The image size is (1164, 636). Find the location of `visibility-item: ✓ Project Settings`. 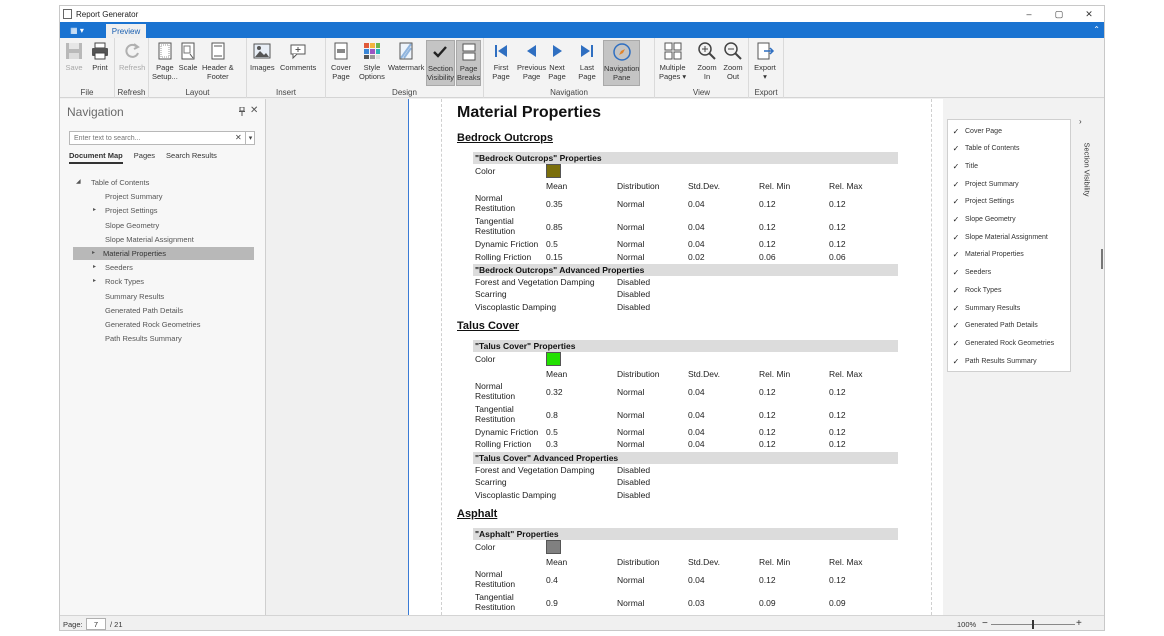

visibility-item: ✓ Project Settings is located at coordinates (983, 202).